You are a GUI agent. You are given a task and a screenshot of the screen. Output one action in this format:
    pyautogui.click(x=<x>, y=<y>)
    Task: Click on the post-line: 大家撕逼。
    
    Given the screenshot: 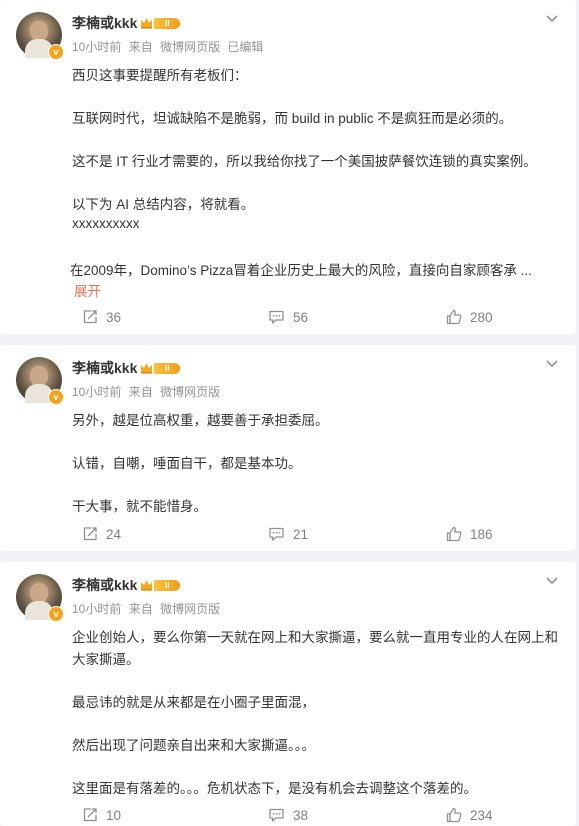 What is the action you would take?
    pyautogui.click(x=106, y=659)
    